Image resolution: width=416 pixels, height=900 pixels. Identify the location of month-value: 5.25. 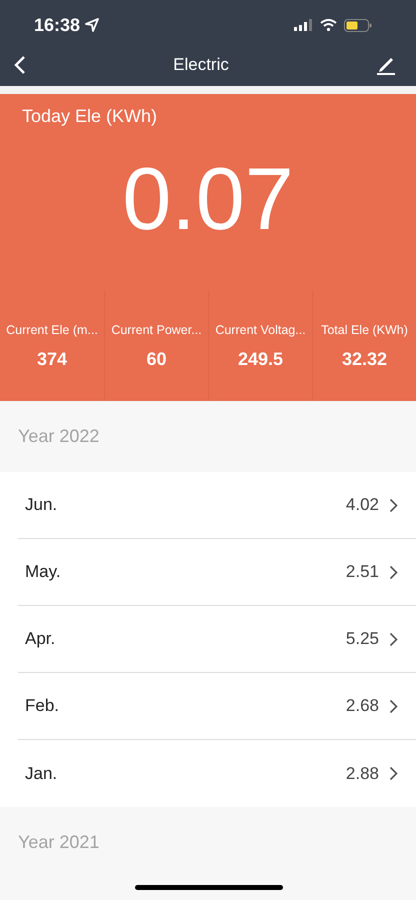
(362, 639).